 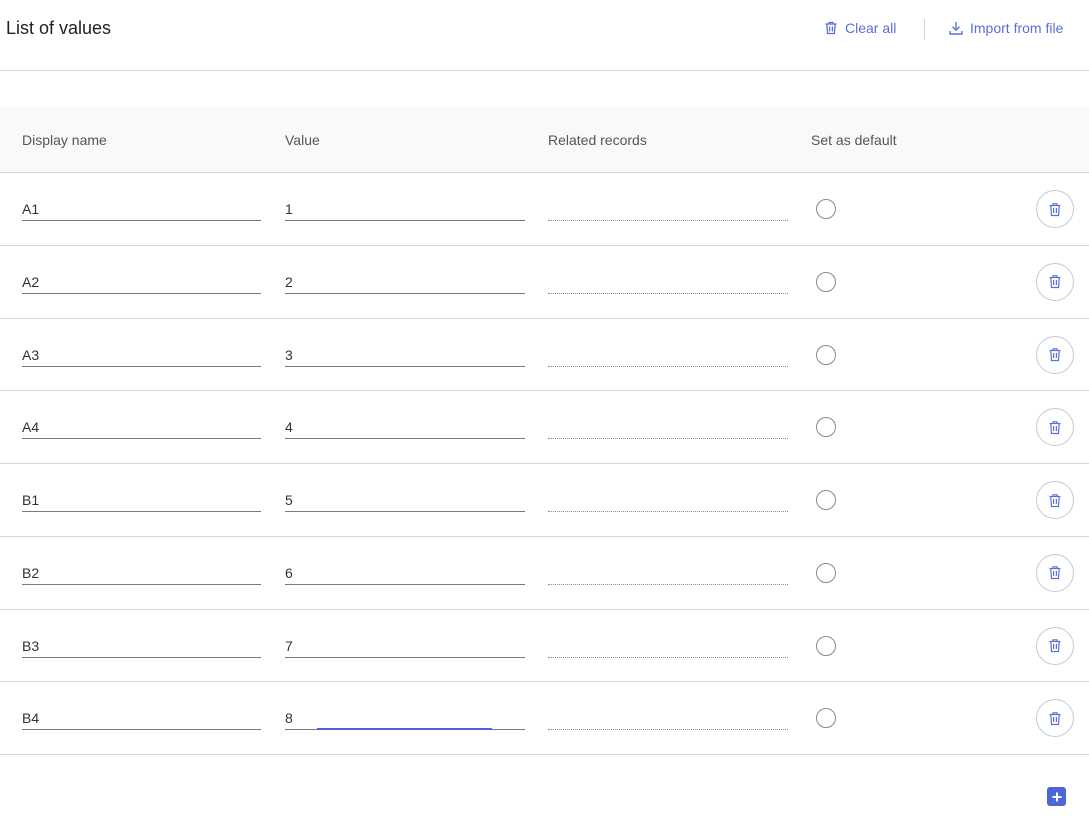 What do you see at coordinates (544, 500) in the screenshot?
I see `table-row: B1 5` at bounding box center [544, 500].